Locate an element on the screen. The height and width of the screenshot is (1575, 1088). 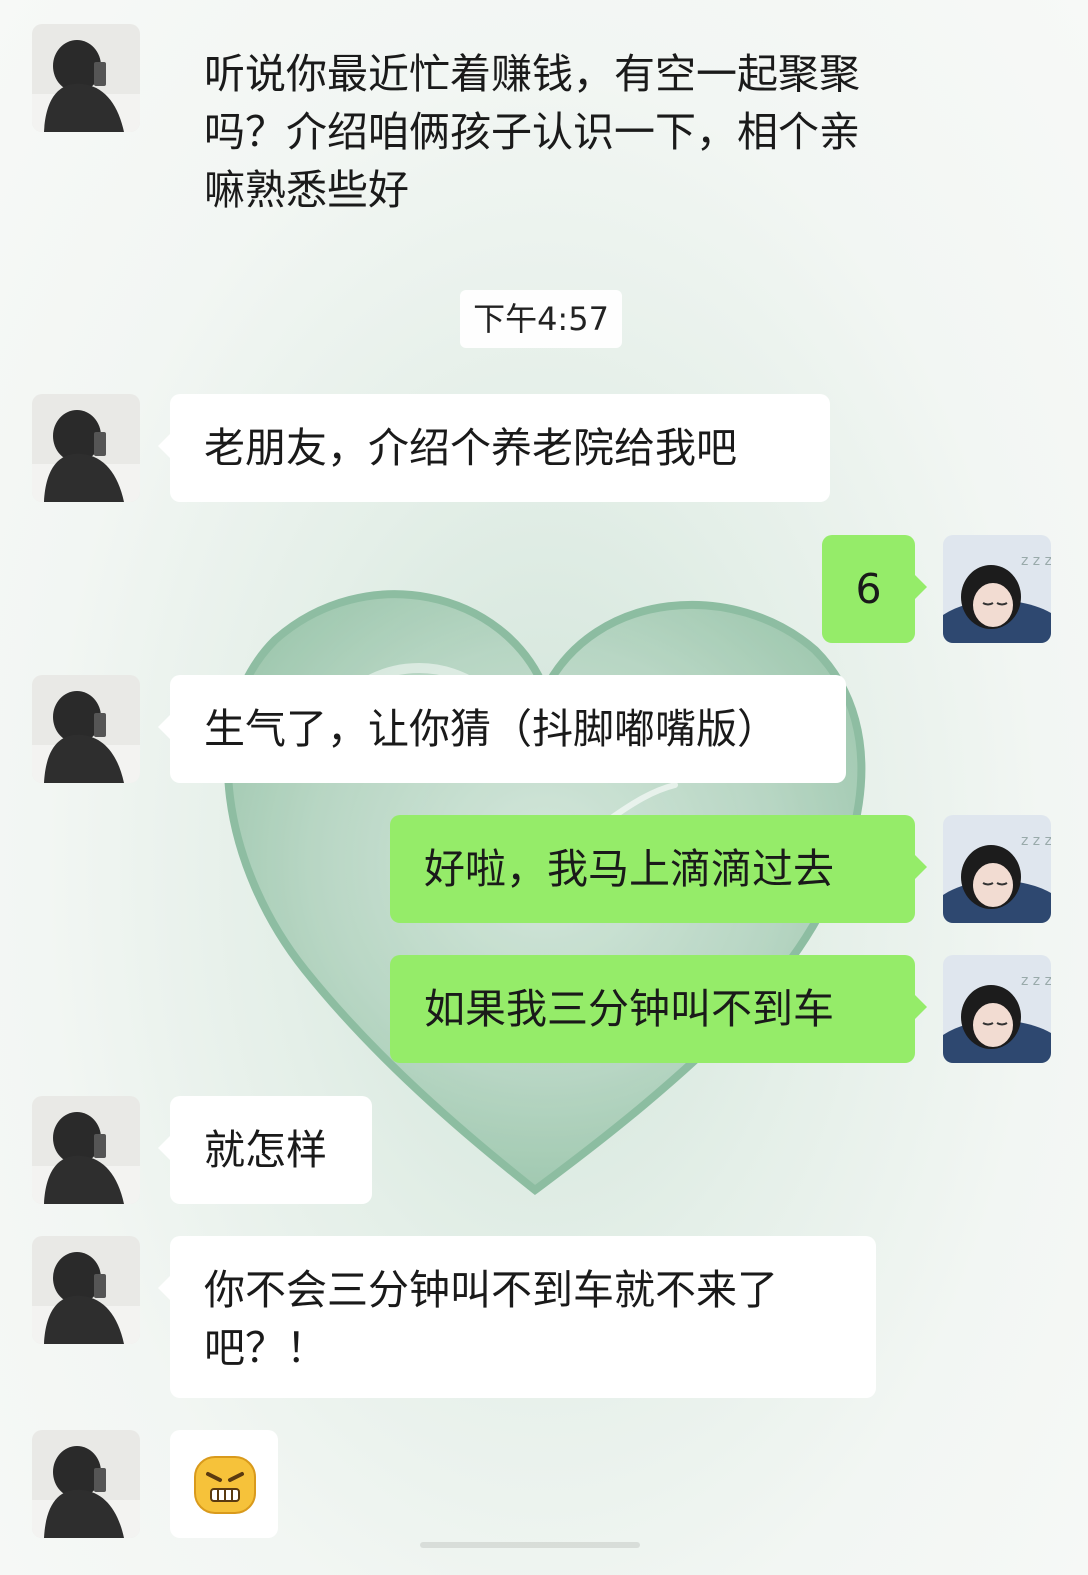
timestamp-label: 下午4:57 is located at coordinates (541, 319).